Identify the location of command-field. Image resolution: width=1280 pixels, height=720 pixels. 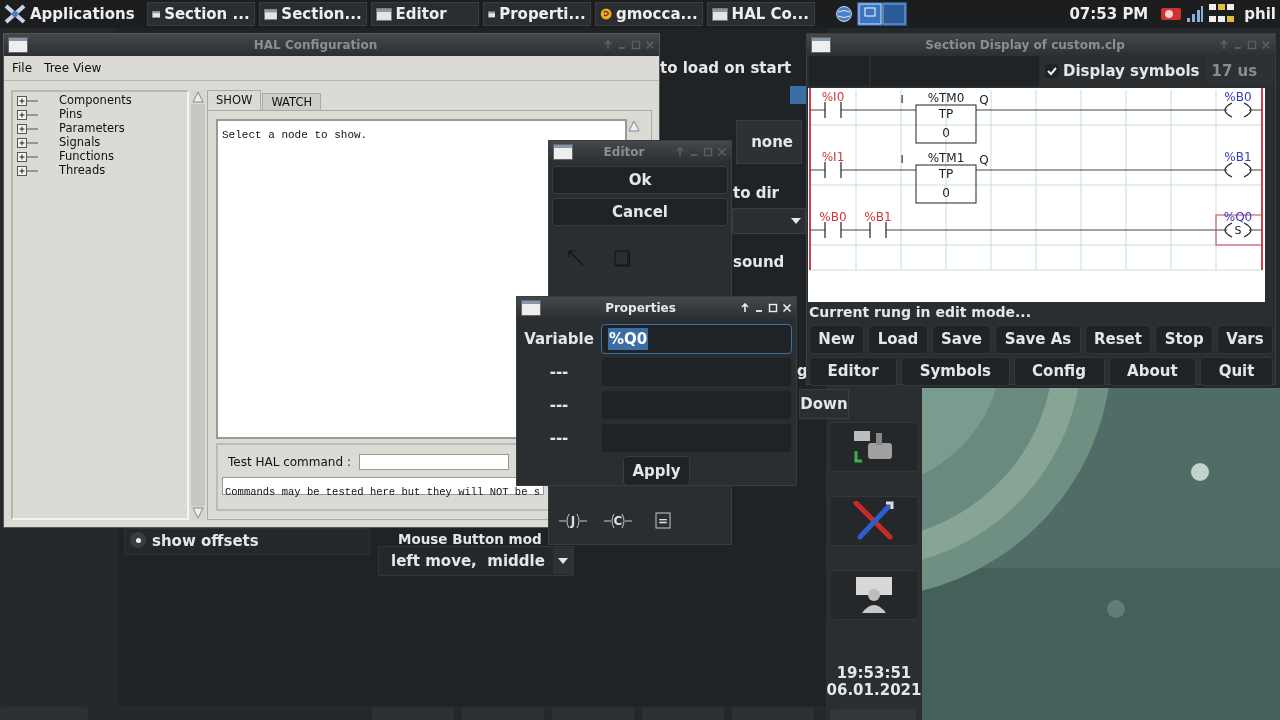
(433, 462).